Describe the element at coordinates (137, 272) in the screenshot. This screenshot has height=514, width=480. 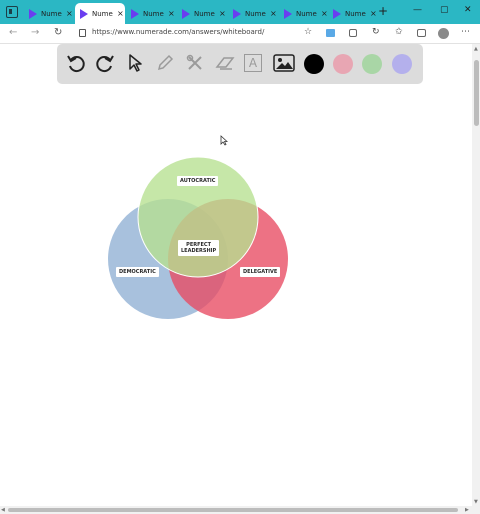
I see `democratic-label: DEMOCRATIC` at that location.